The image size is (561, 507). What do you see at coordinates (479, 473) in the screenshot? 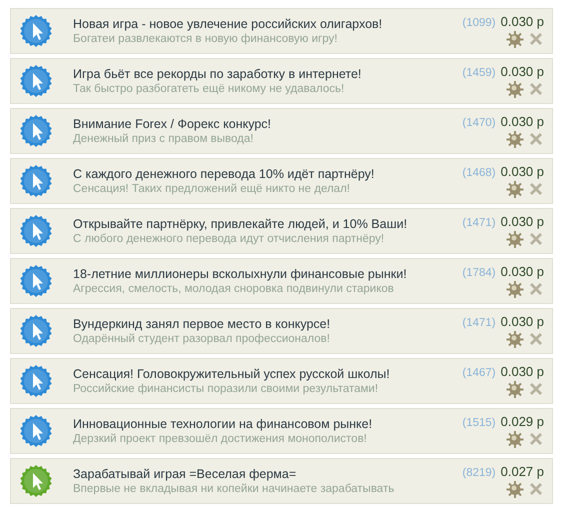
I see `view-count: (8219)` at bounding box center [479, 473].